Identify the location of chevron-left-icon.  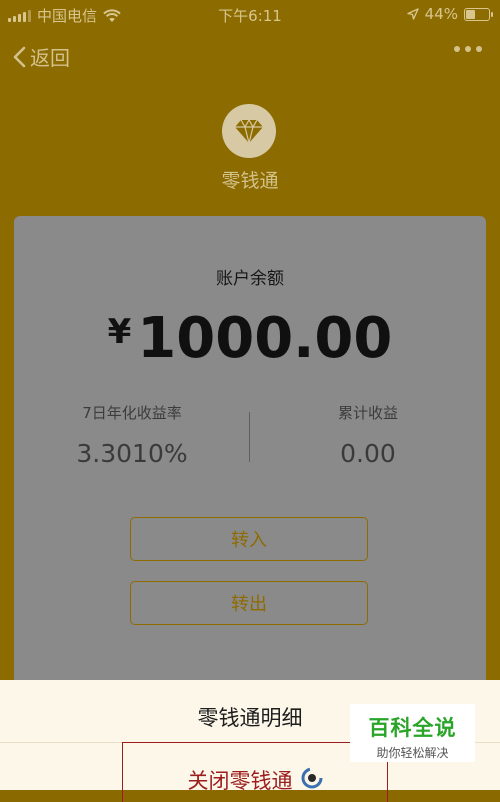
(19, 56).